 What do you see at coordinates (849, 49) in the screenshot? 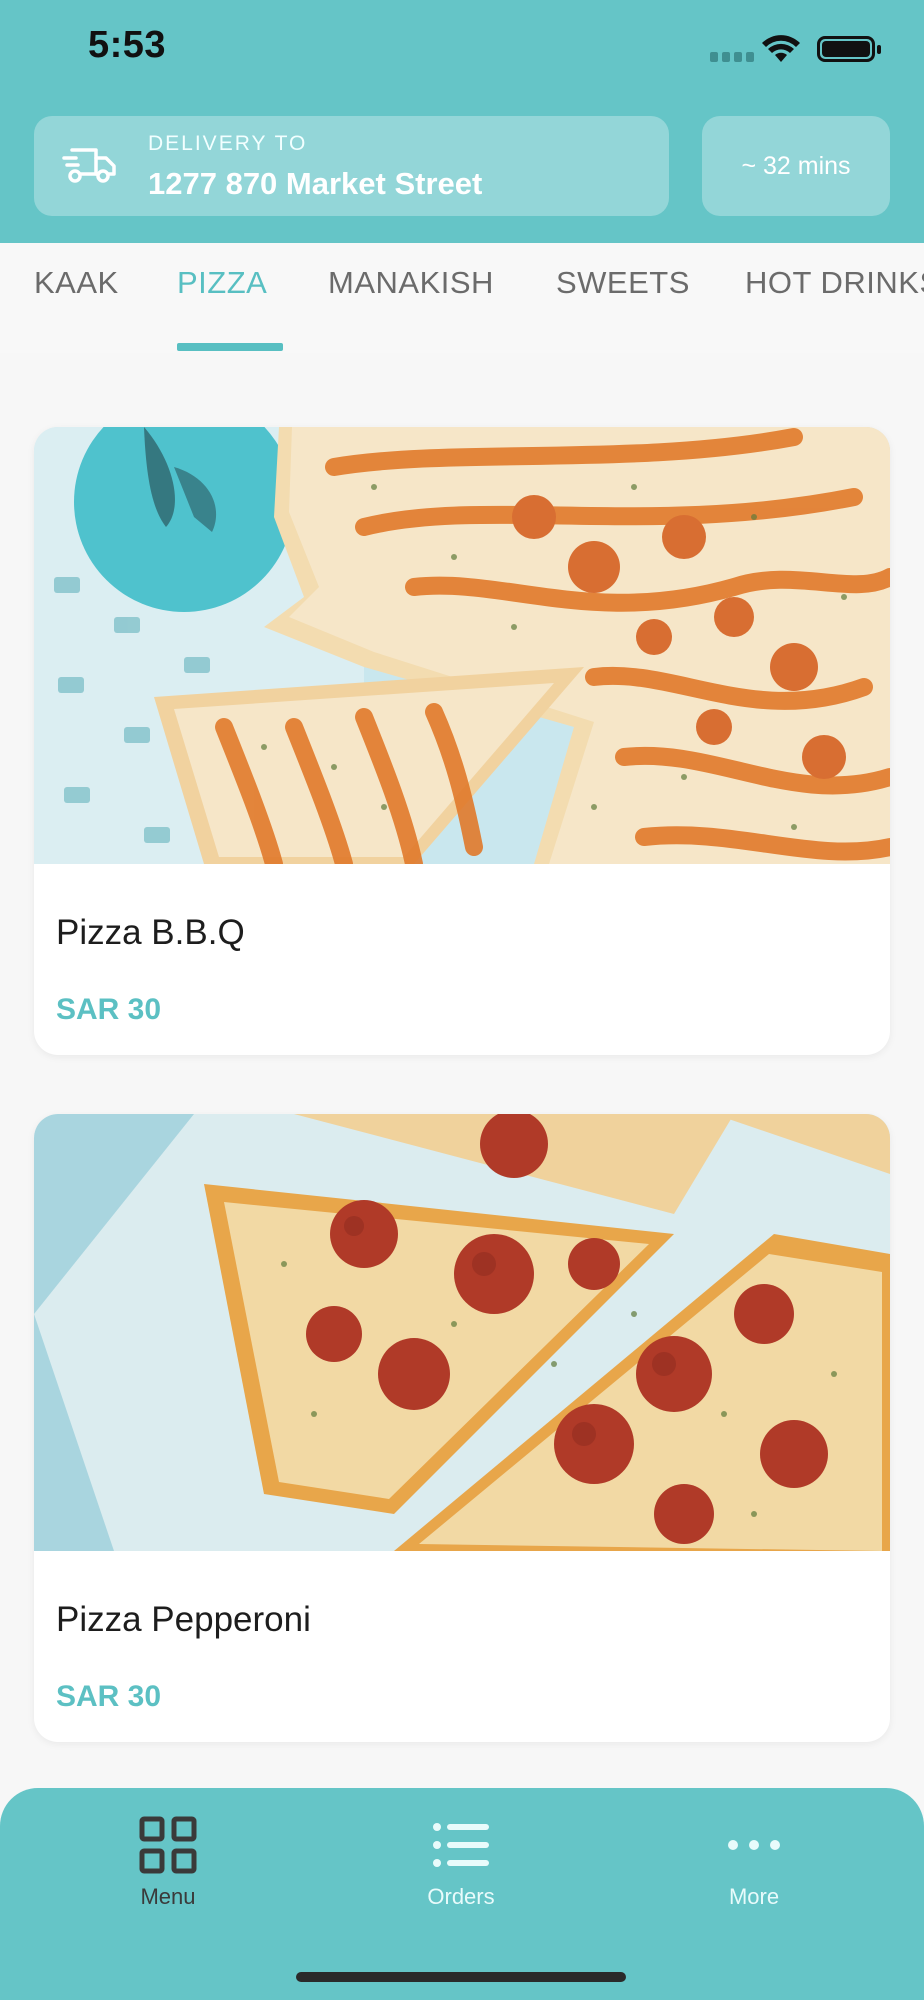
I see `battery-icon` at bounding box center [849, 49].